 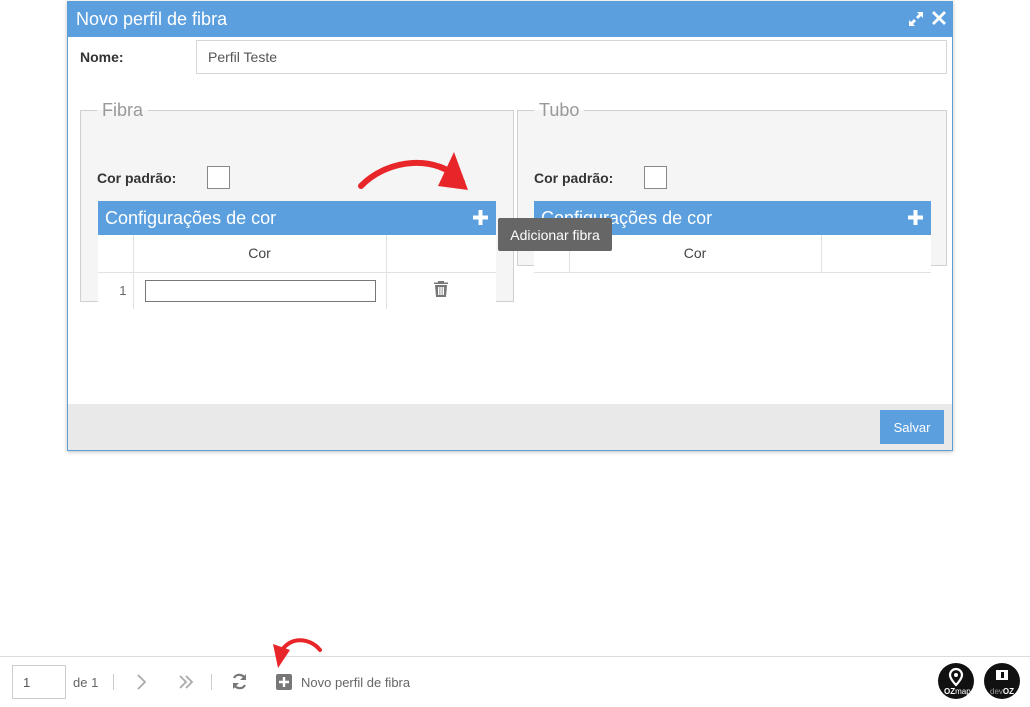 I want to click on ozmap-logo: OZmap, so click(x=956, y=681).